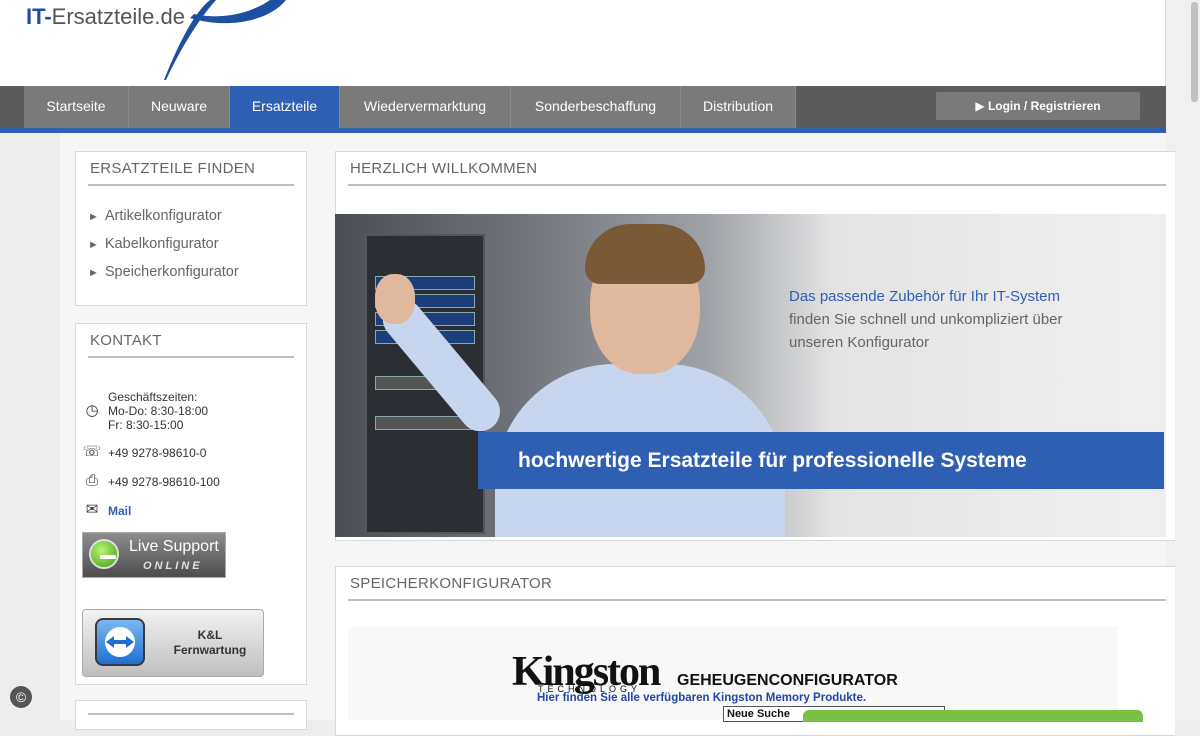  What do you see at coordinates (155, 216) in the screenshot?
I see `link-artikelkonfigurator: ► Artikelkonfigurator` at bounding box center [155, 216].